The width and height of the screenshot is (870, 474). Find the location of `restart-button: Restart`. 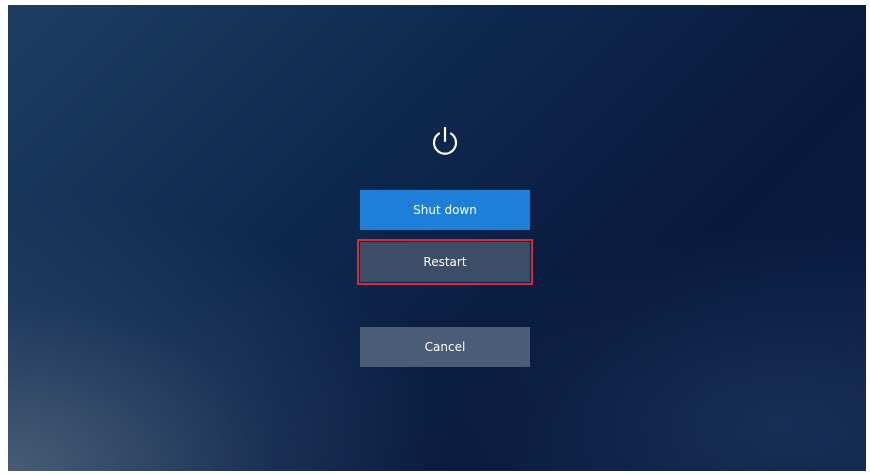

restart-button: Restart is located at coordinates (445, 262).